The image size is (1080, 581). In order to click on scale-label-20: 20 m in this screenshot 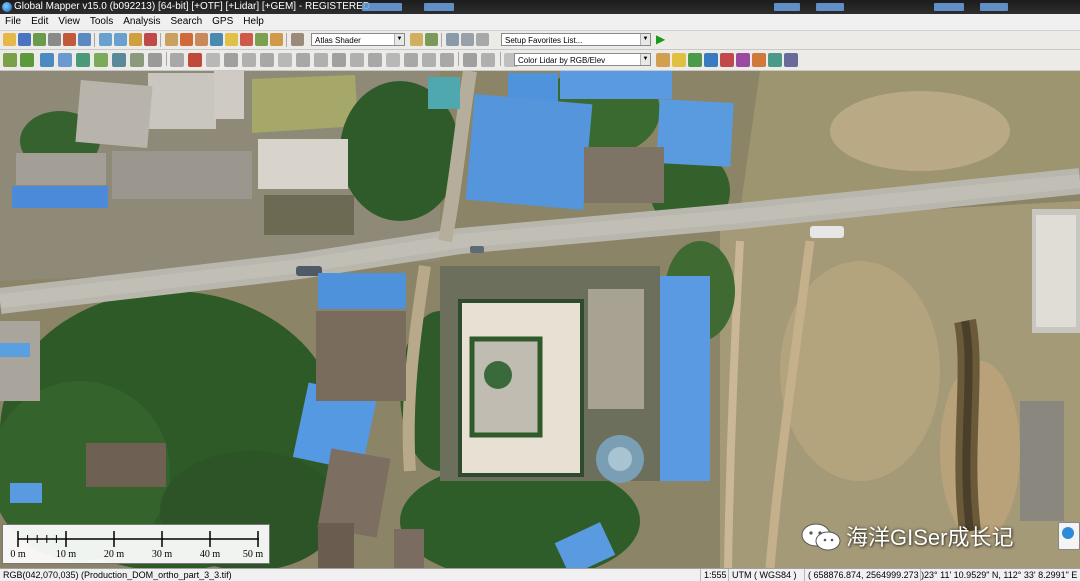, I will do `click(114, 554)`.